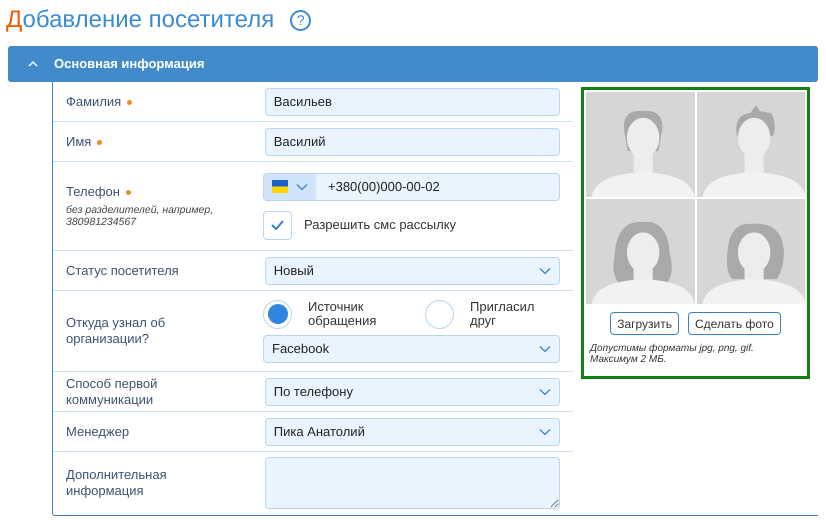  I want to click on help-button: ?, so click(301, 20).